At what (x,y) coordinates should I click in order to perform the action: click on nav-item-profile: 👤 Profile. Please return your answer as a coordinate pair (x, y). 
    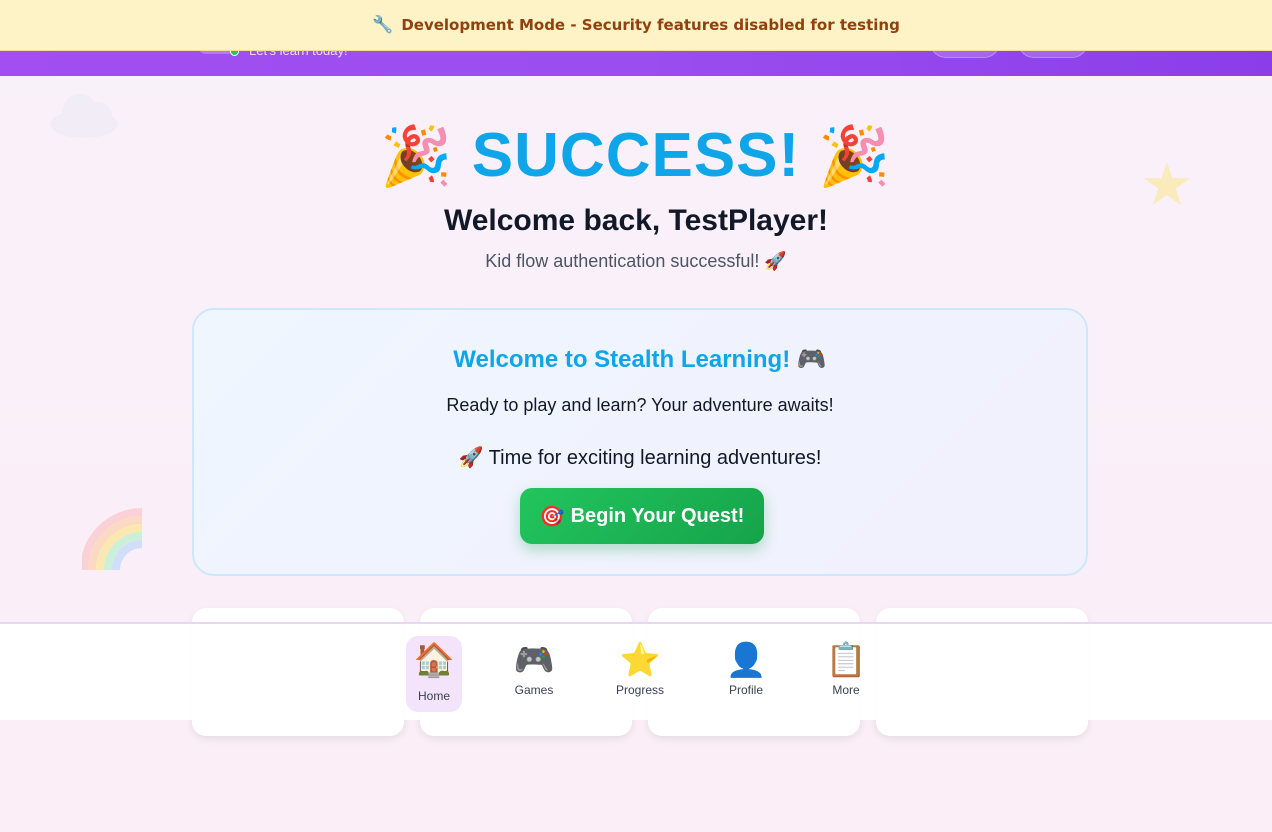
    Looking at the image, I should click on (746, 674).